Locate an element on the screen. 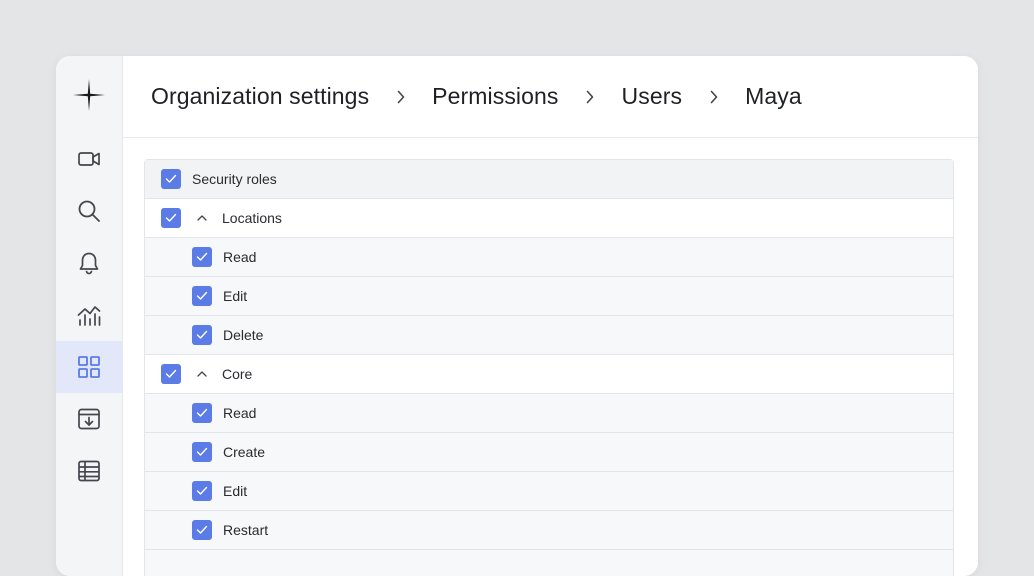 The width and height of the screenshot is (1034, 576). permission-row-partial is located at coordinates (549, 563).